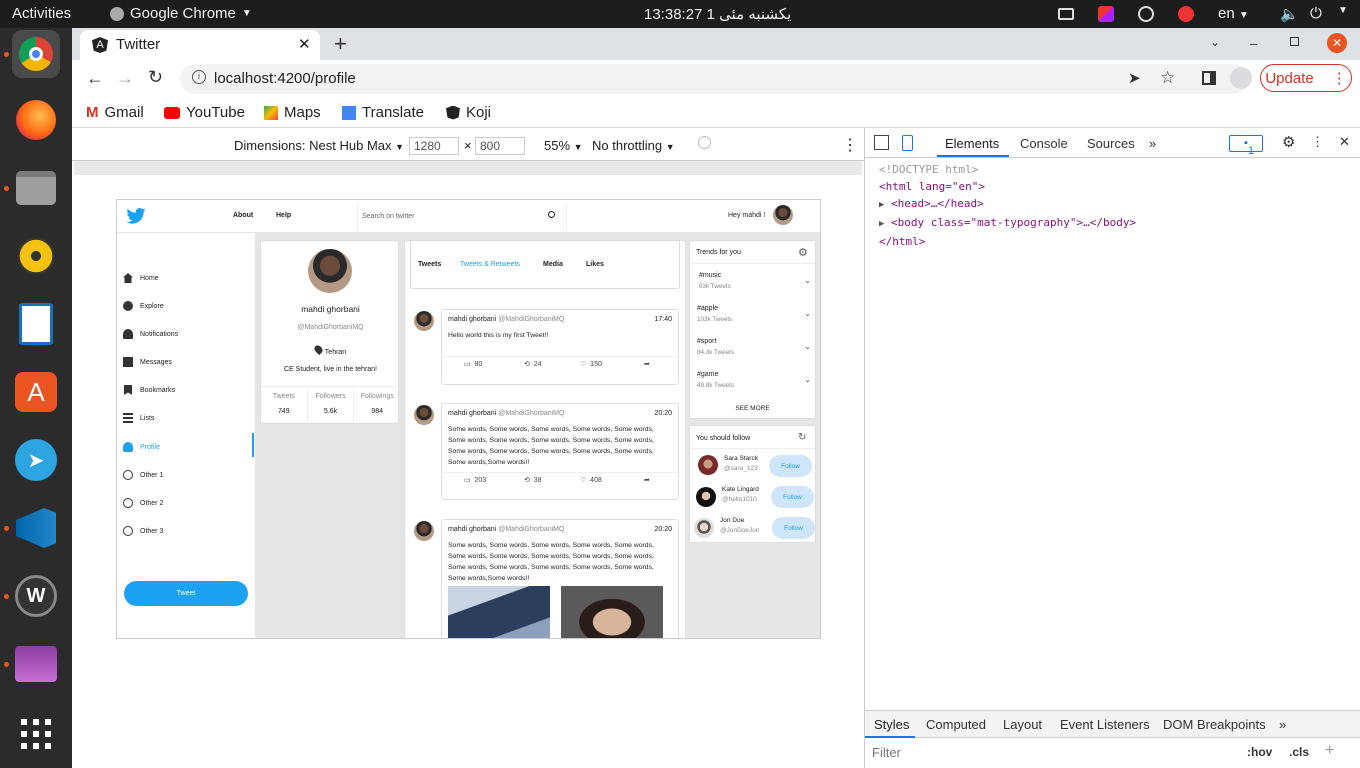  Describe the element at coordinates (740, 494) in the screenshot. I see `suggested-user: Kate Lingard @hello1010` at that location.